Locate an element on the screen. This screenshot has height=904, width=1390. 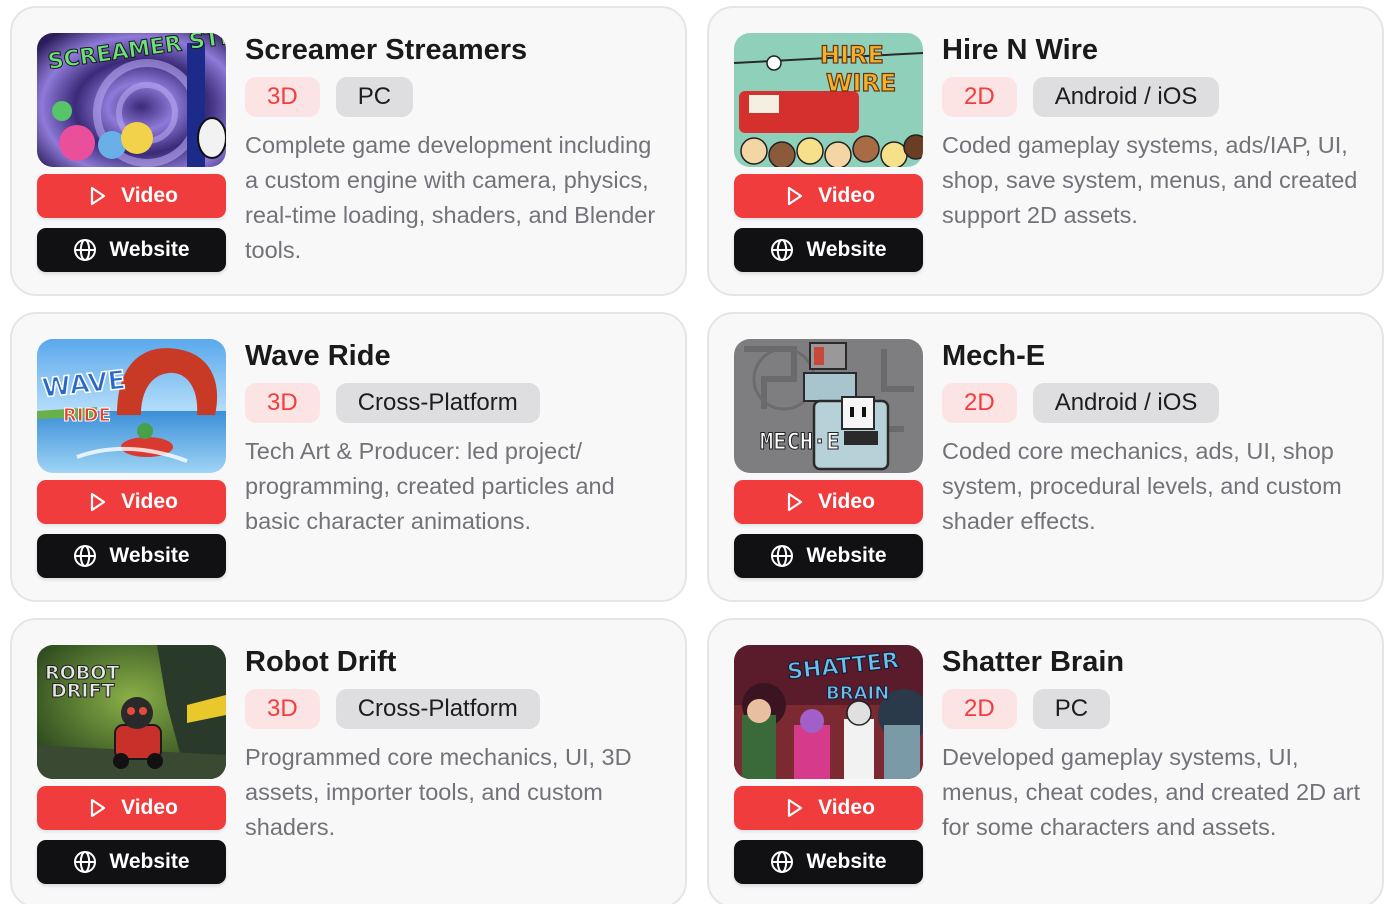
svg-text: HIRE is located at coordinates (852, 55).